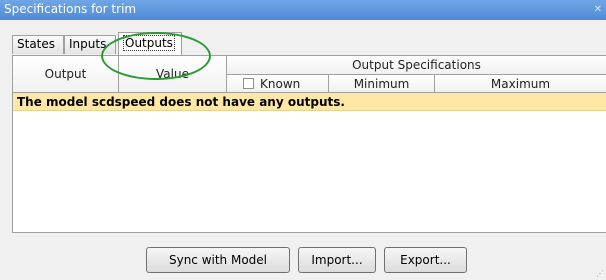 The width and height of the screenshot is (606, 280). Describe the element at coordinates (598, 9) in the screenshot. I see `close-icon: ✕` at that location.